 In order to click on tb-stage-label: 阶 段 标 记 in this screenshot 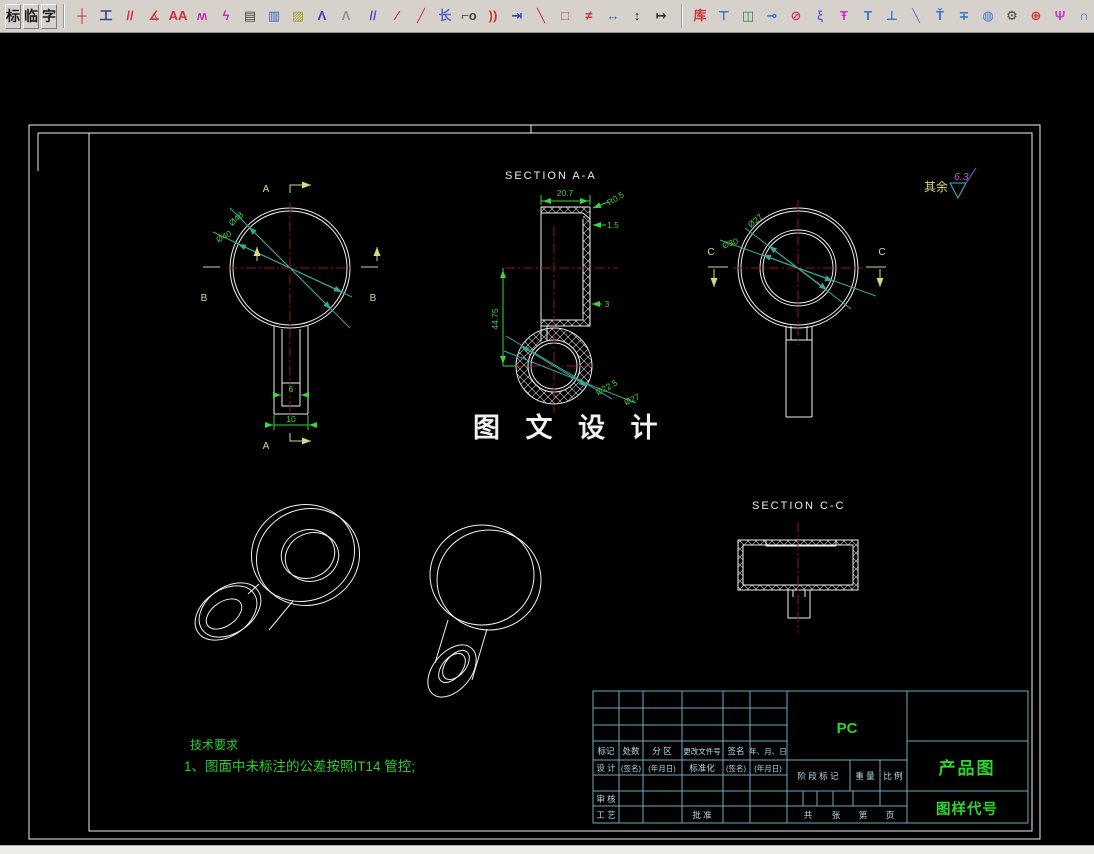, I will do `click(818, 776)`.